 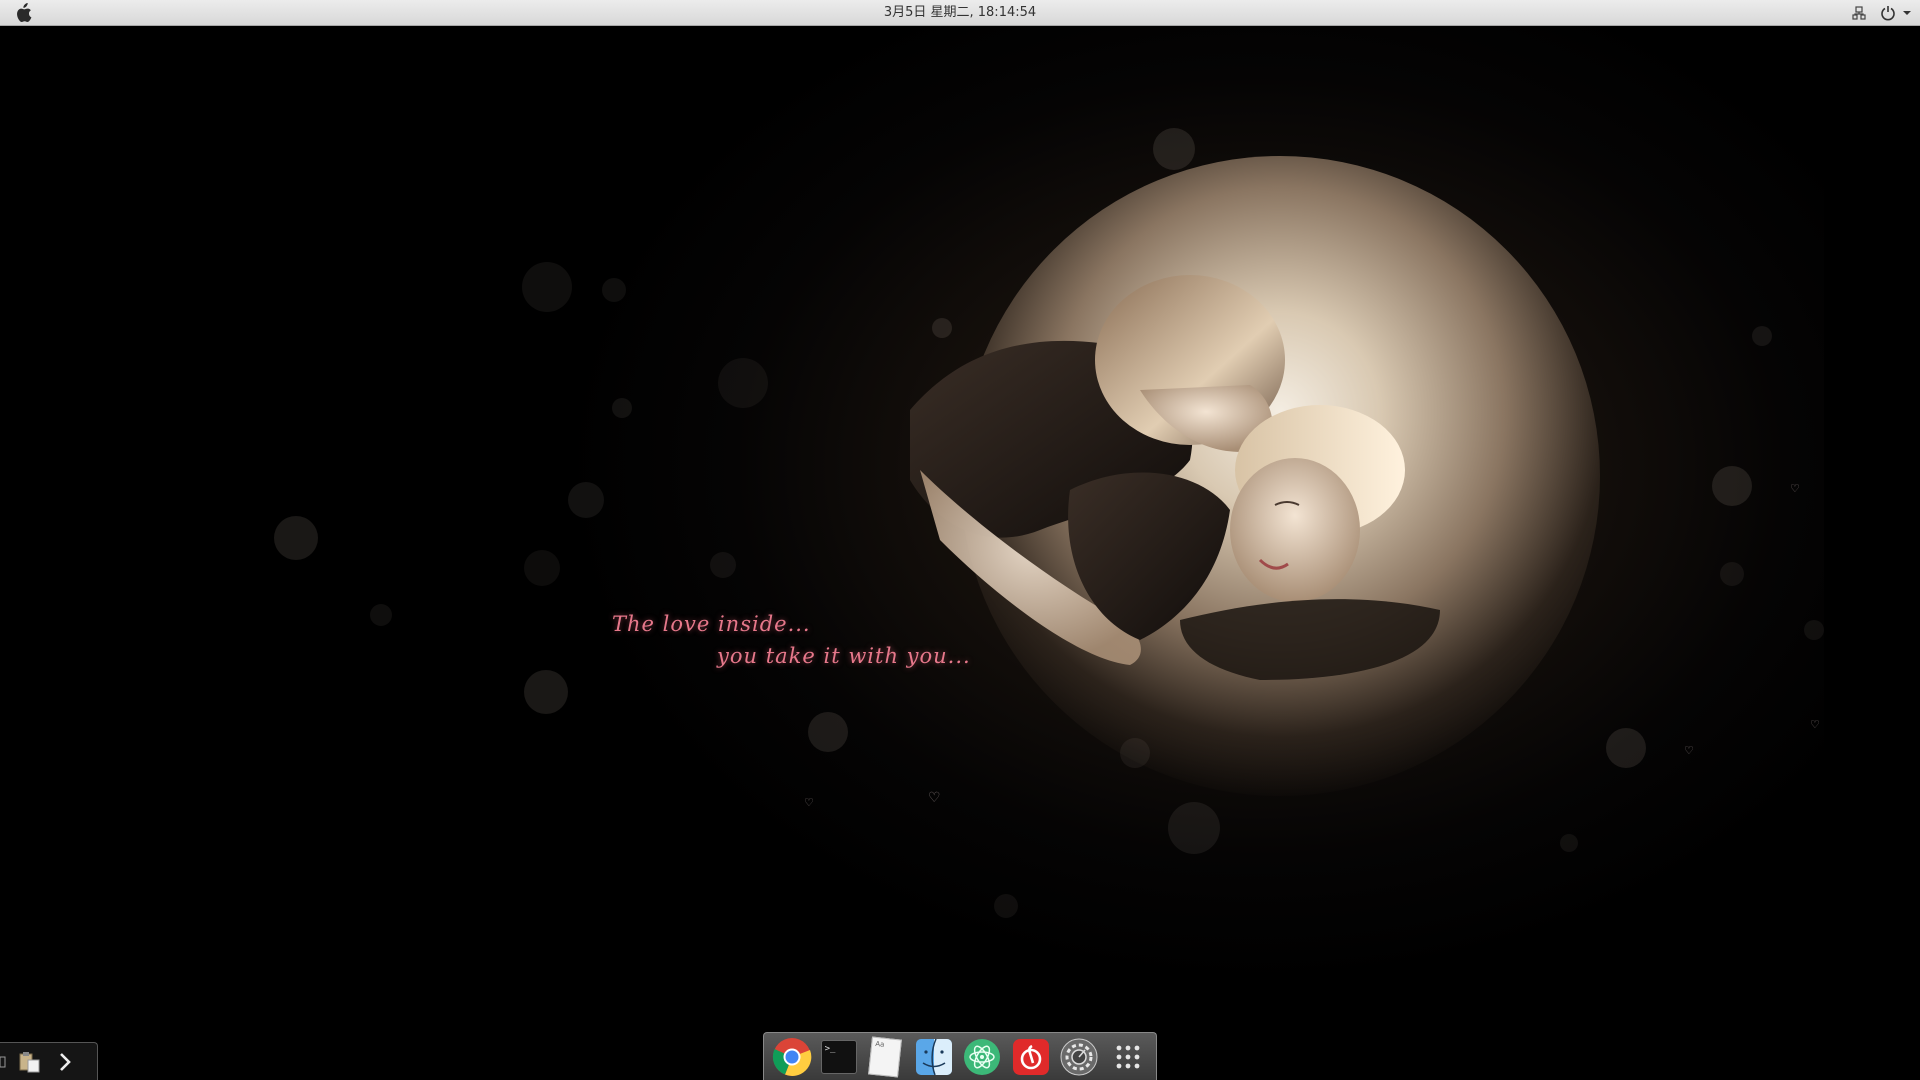 What do you see at coordinates (1175, 477) in the screenshot?
I see `wallpaper-couple-illustration` at bounding box center [1175, 477].